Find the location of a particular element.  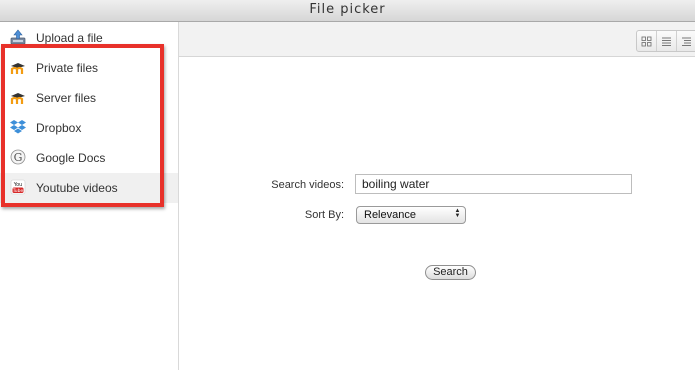

sort-by-select: Relevance ▲ ▼ is located at coordinates (411, 215).